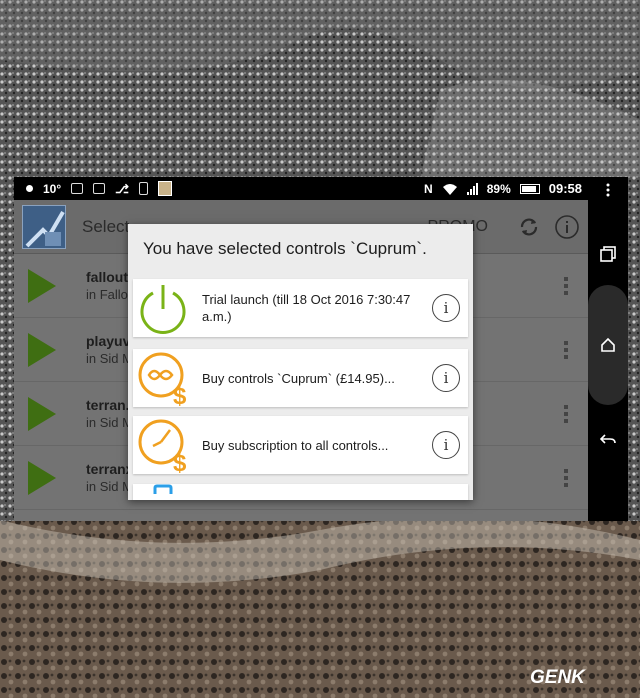 Image resolution: width=640 pixels, height=698 pixels. I want to click on refresh-icon, so click(529, 227).